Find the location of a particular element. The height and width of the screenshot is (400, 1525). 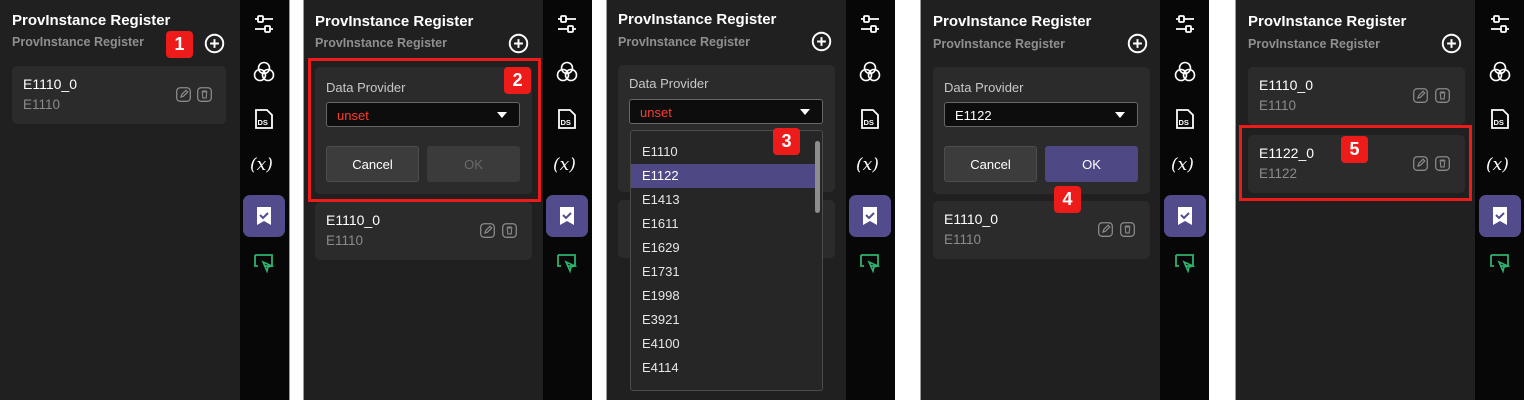

step-badge: 1 is located at coordinates (179, 44).